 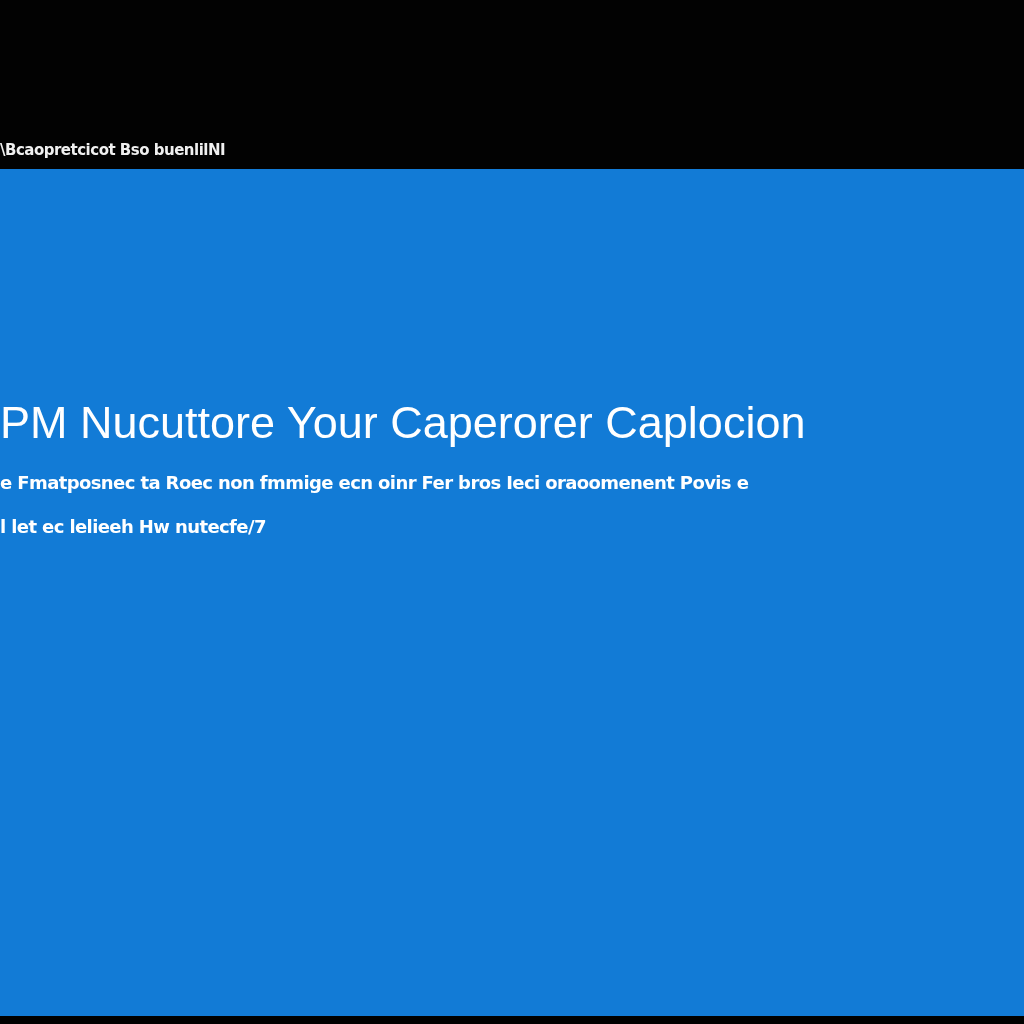 I want to click on message-line: e Fmatposnec ta Roec non fmmige ecn oinr Fer bros Ieci oraoomenent Povis e, so click(x=375, y=483).